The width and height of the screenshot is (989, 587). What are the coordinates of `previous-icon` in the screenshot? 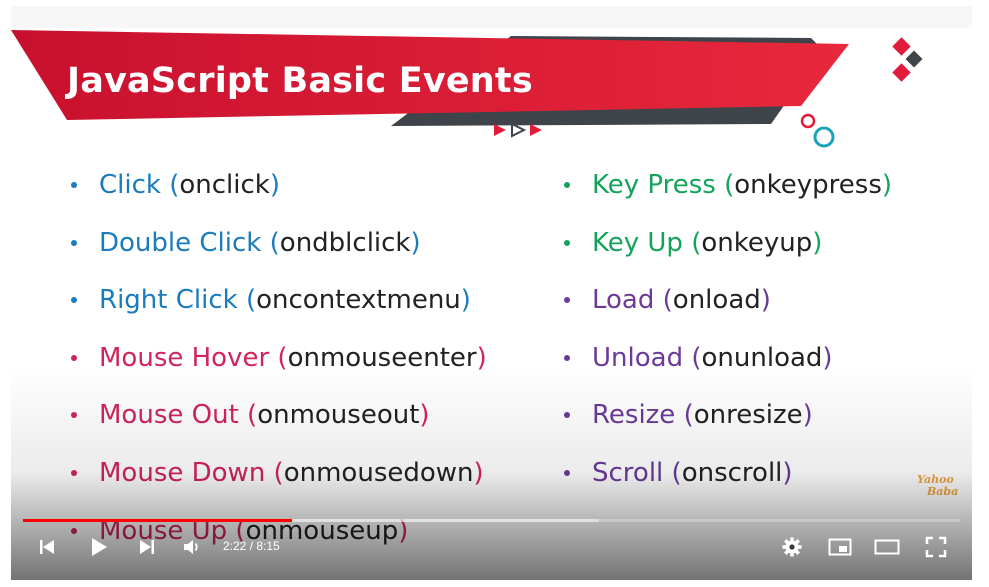 It's located at (47, 547).